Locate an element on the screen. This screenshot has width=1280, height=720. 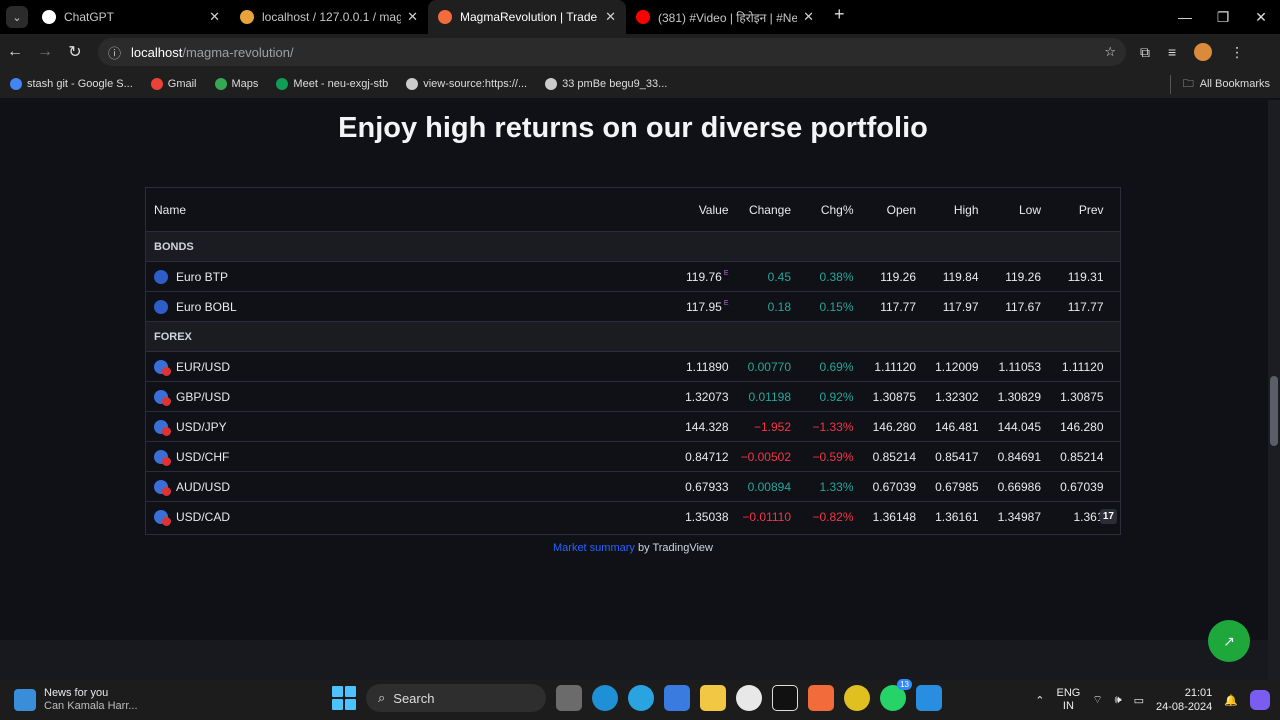
profile-avatar is located at coordinates (1203, 52).